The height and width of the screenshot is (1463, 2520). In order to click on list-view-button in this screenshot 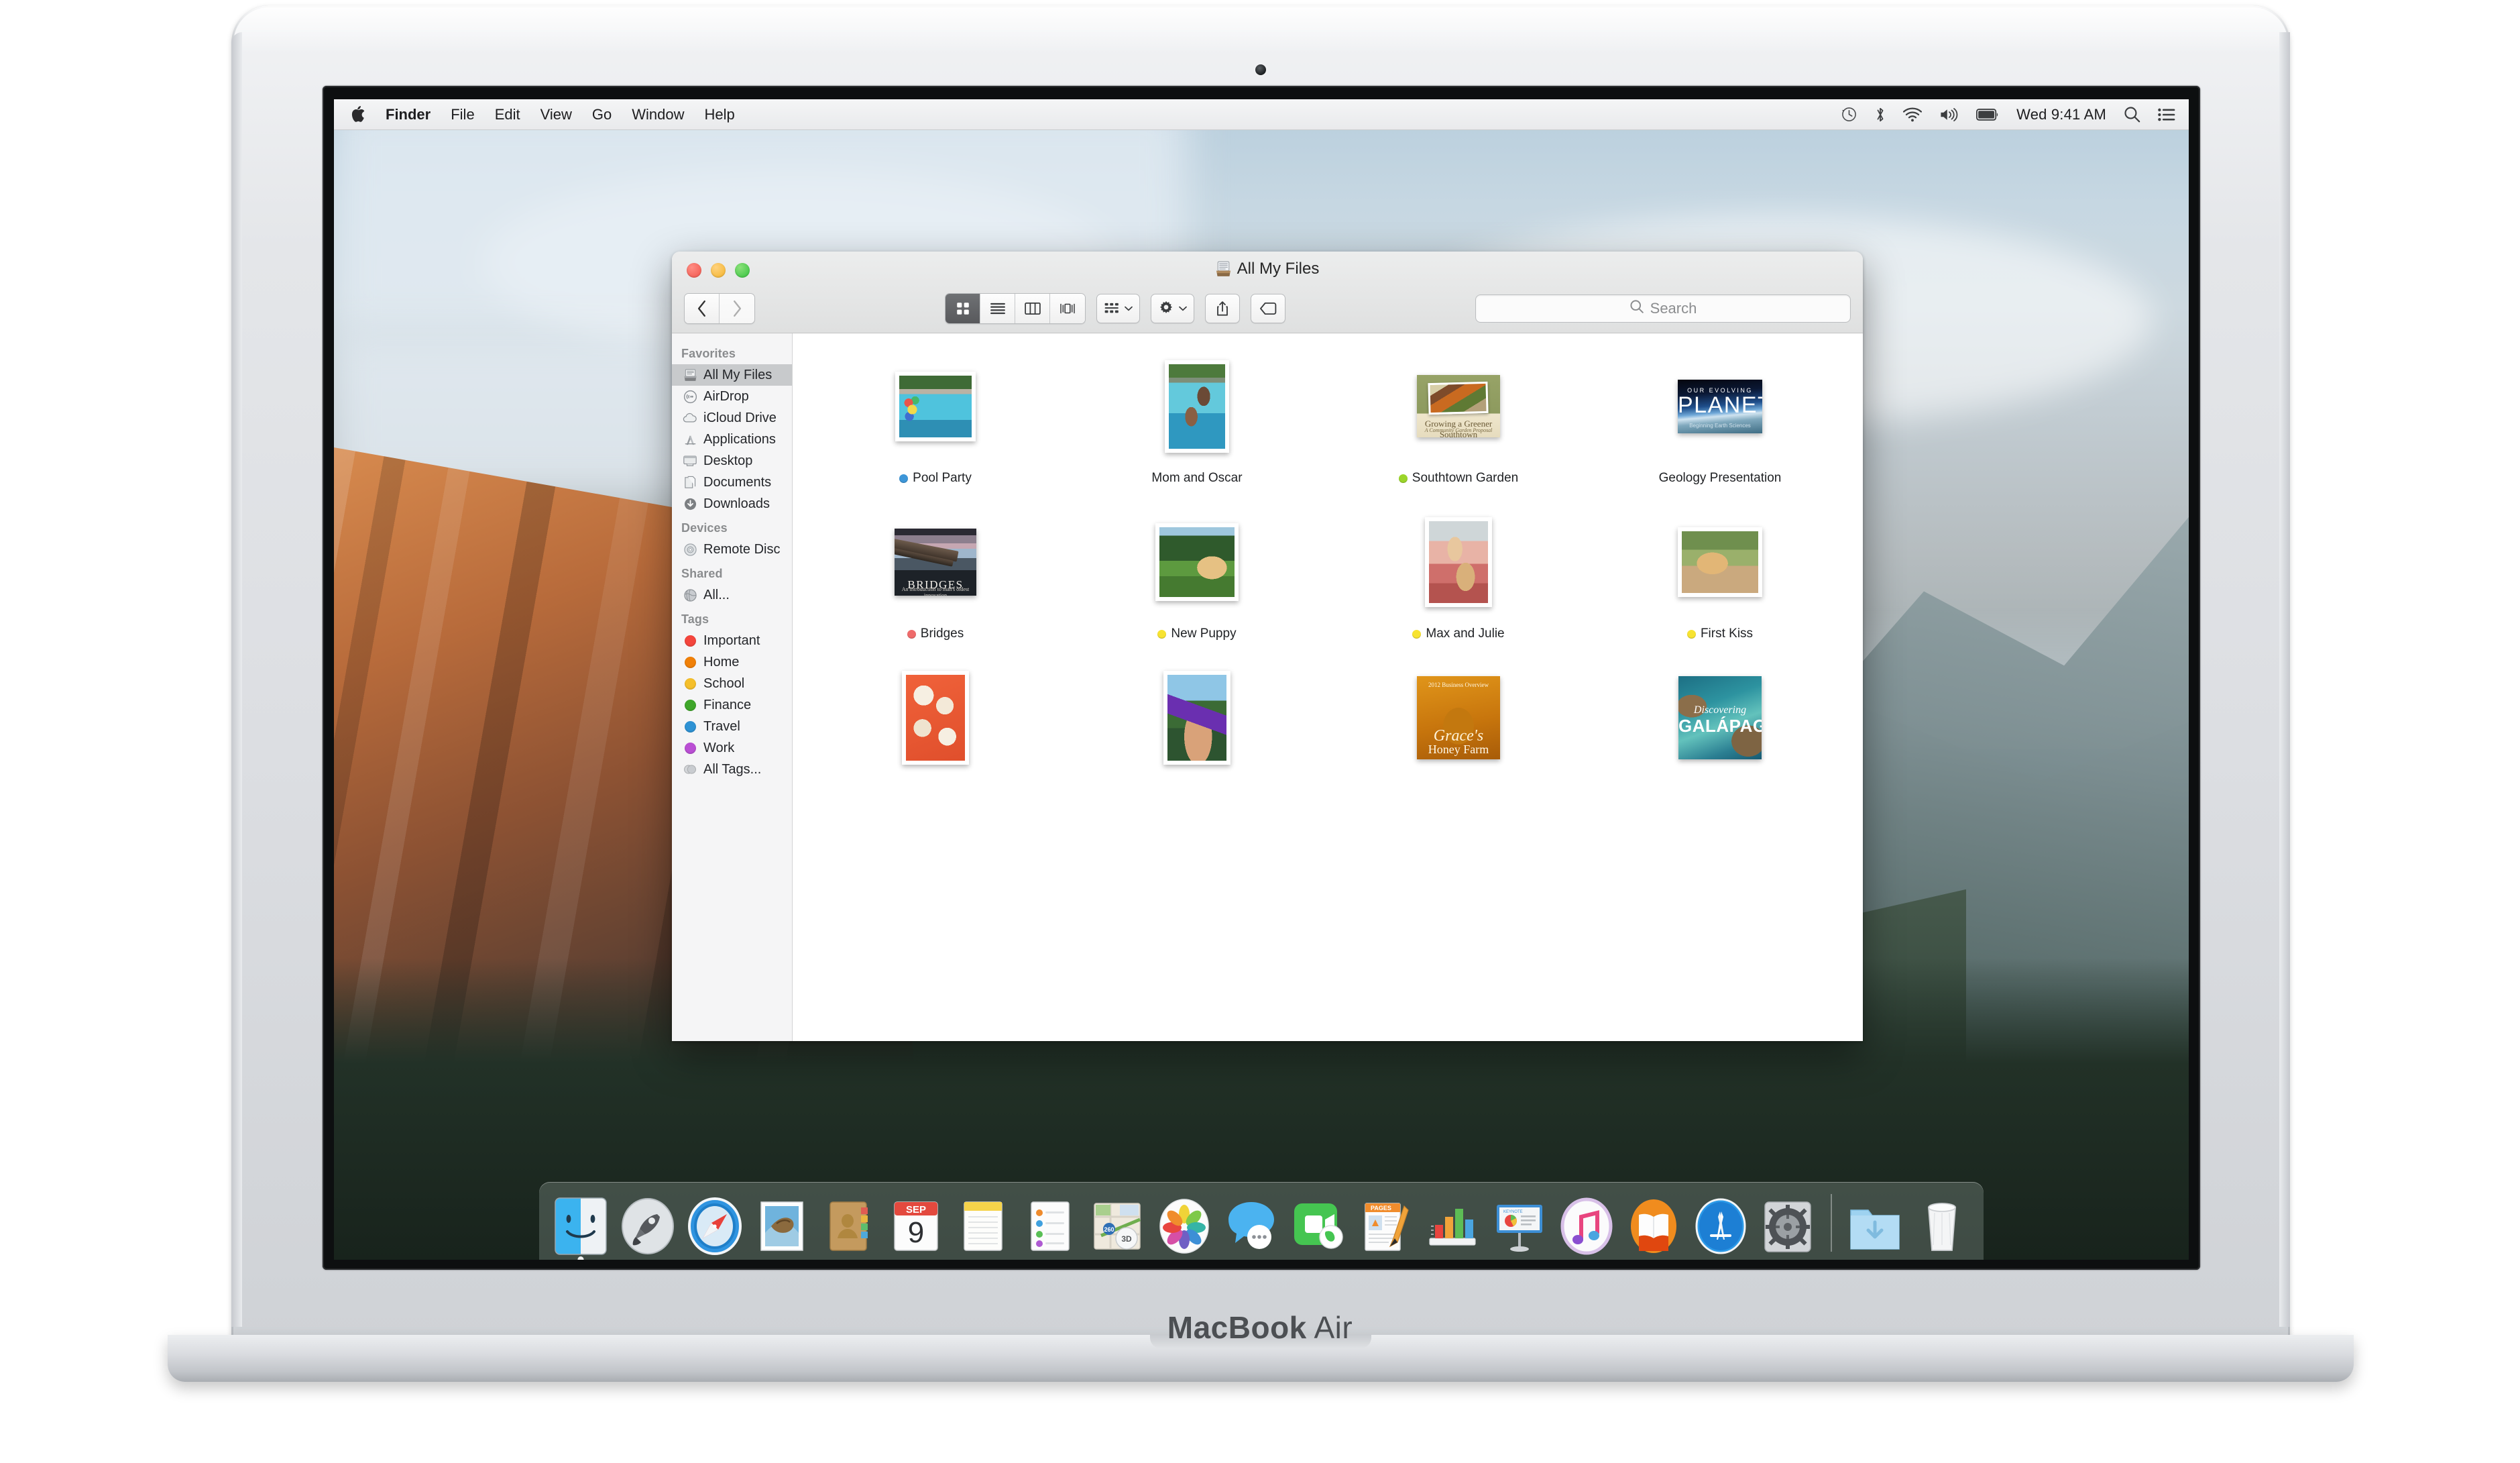, I will do `click(998, 308)`.